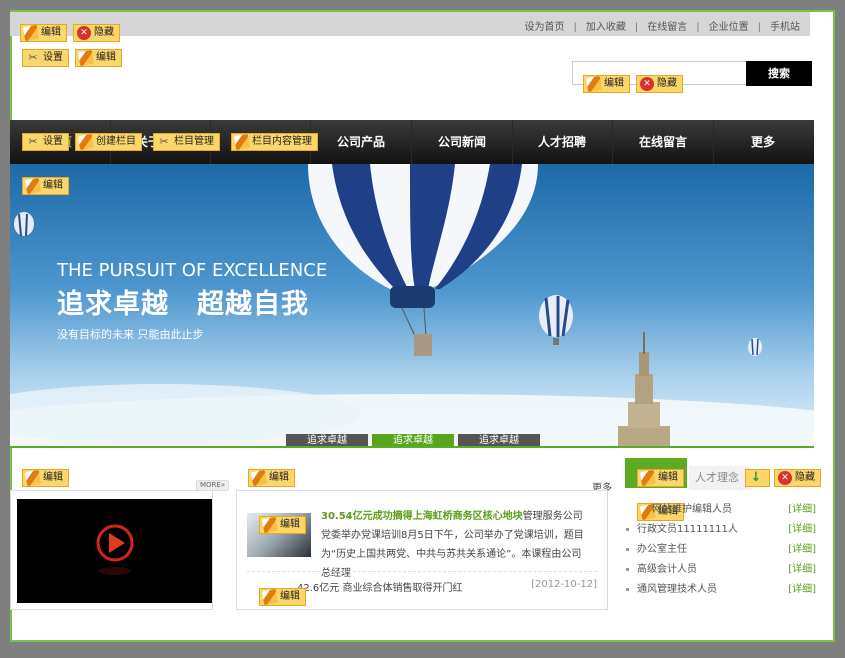 The width and height of the screenshot is (845, 658). What do you see at coordinates (45, 58) in the screenshot?
I see `settings-button-top: ✂ 设置` at bounding box center [45, 58].